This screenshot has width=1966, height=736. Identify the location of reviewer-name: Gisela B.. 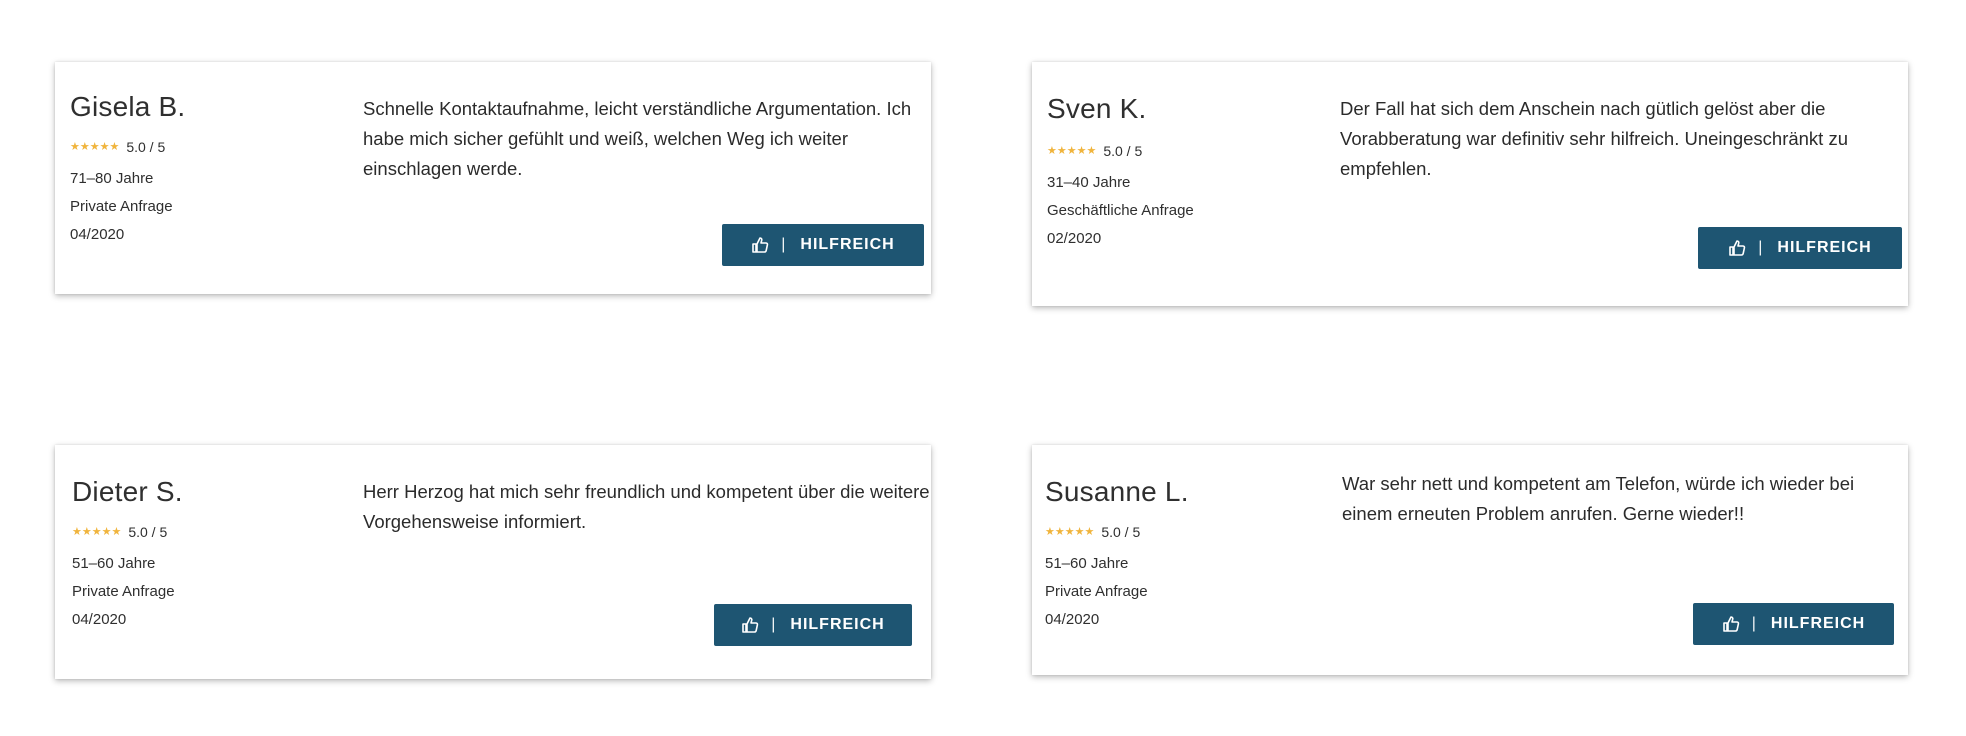
(128, 106).